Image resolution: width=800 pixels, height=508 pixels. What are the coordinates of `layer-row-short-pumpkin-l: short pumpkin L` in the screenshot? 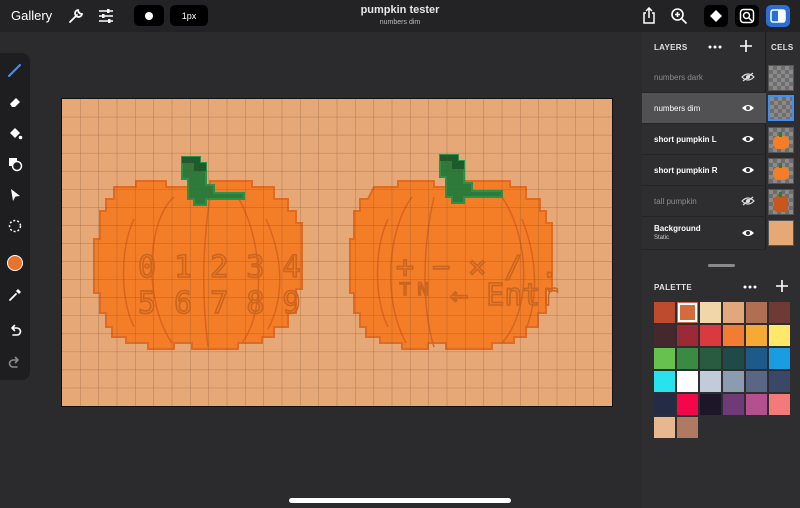 It's located at (704, 139).